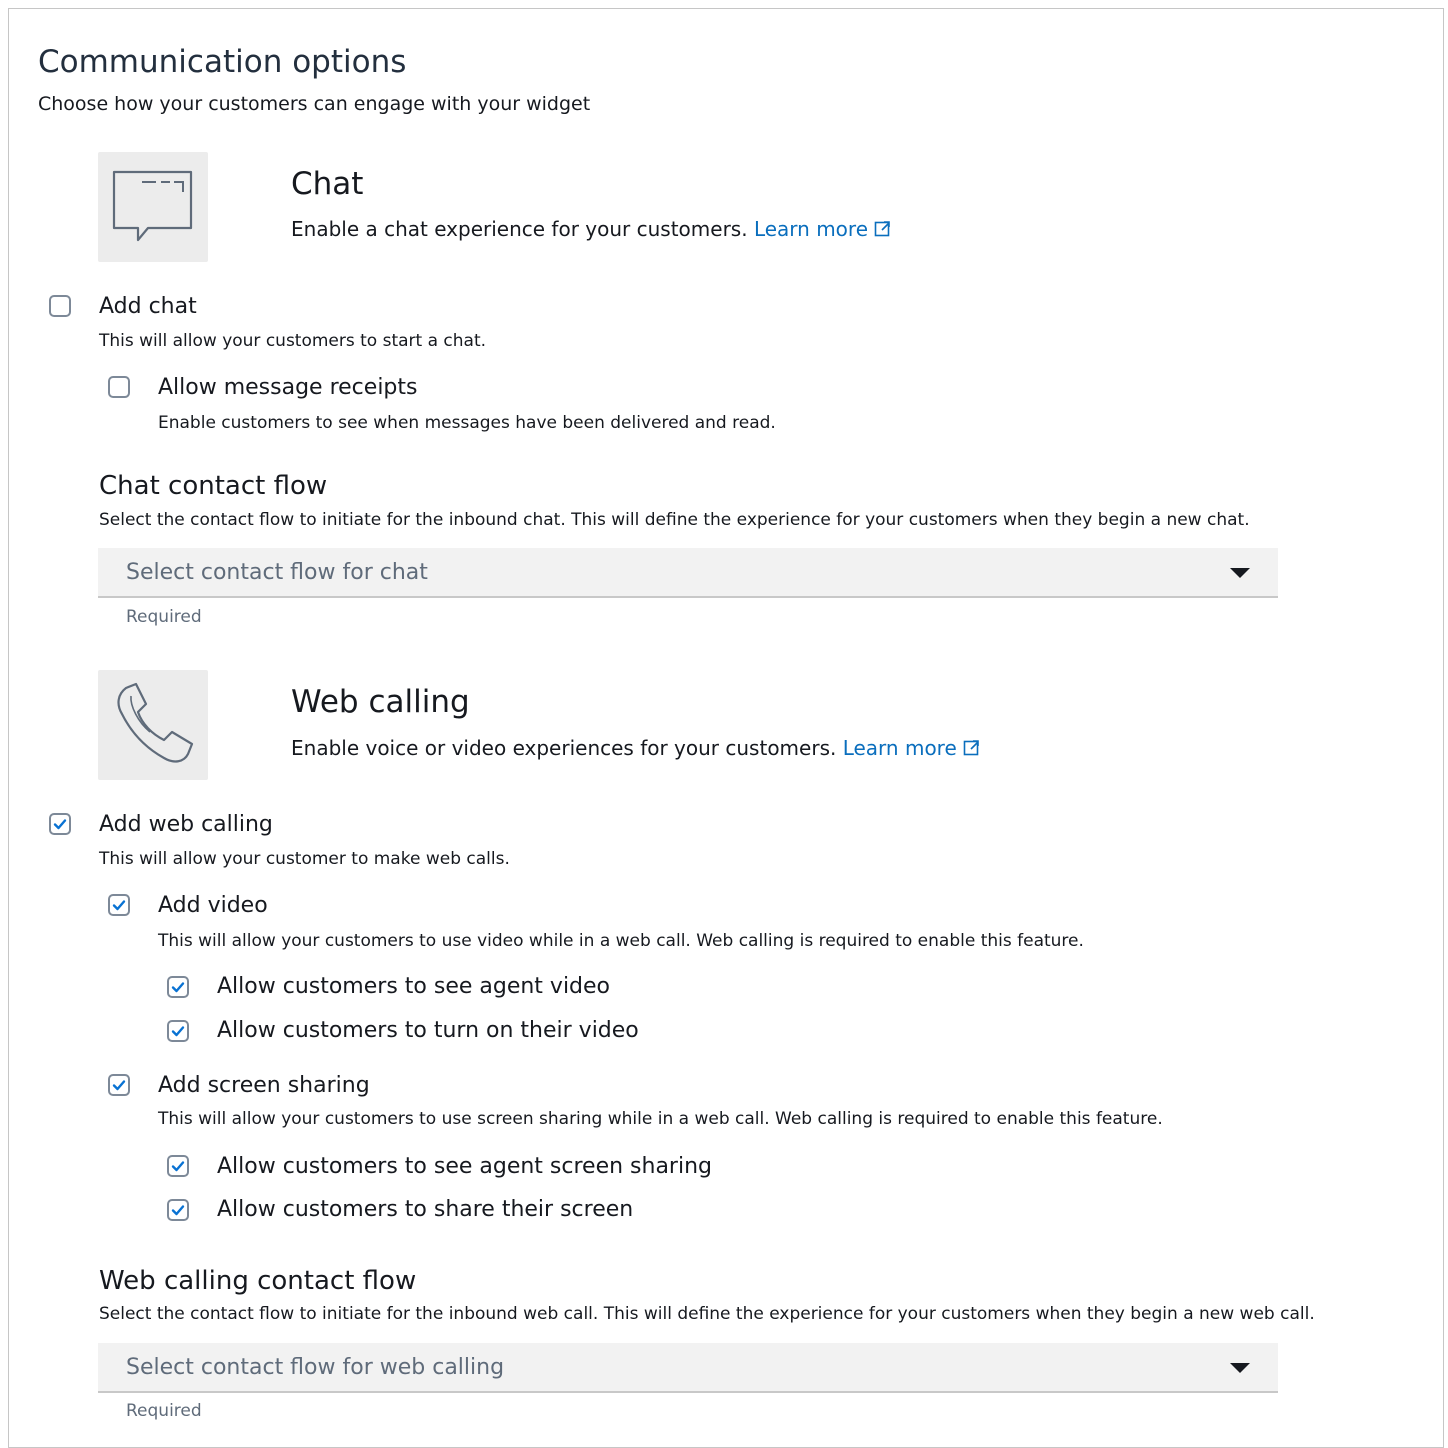 This screenshot has width=1448, height=1448. I want to click on web-calling-contact-flow-placeholder: Select contact flow for web calling, so click(315, 1367).